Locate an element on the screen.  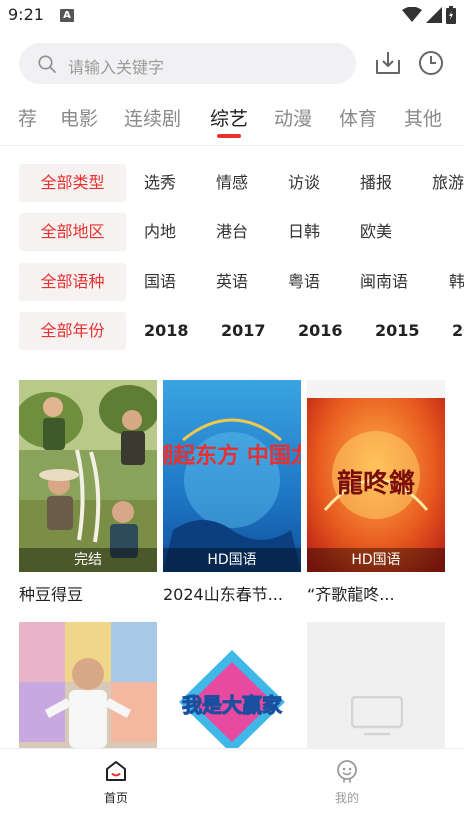
video-card-placeholder is located at coordinates (376, 685).